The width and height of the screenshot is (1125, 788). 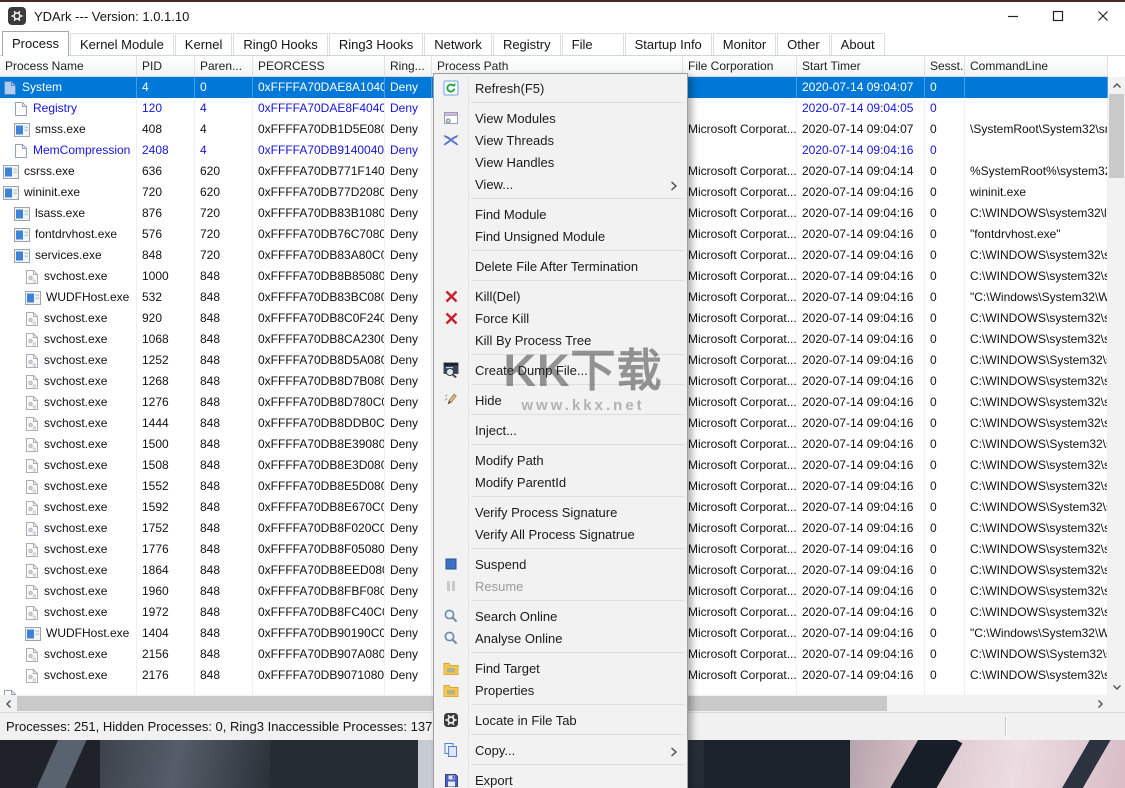 I want to click on menu-item-kill-del: Kill(Del), so click(x=560, y=296).